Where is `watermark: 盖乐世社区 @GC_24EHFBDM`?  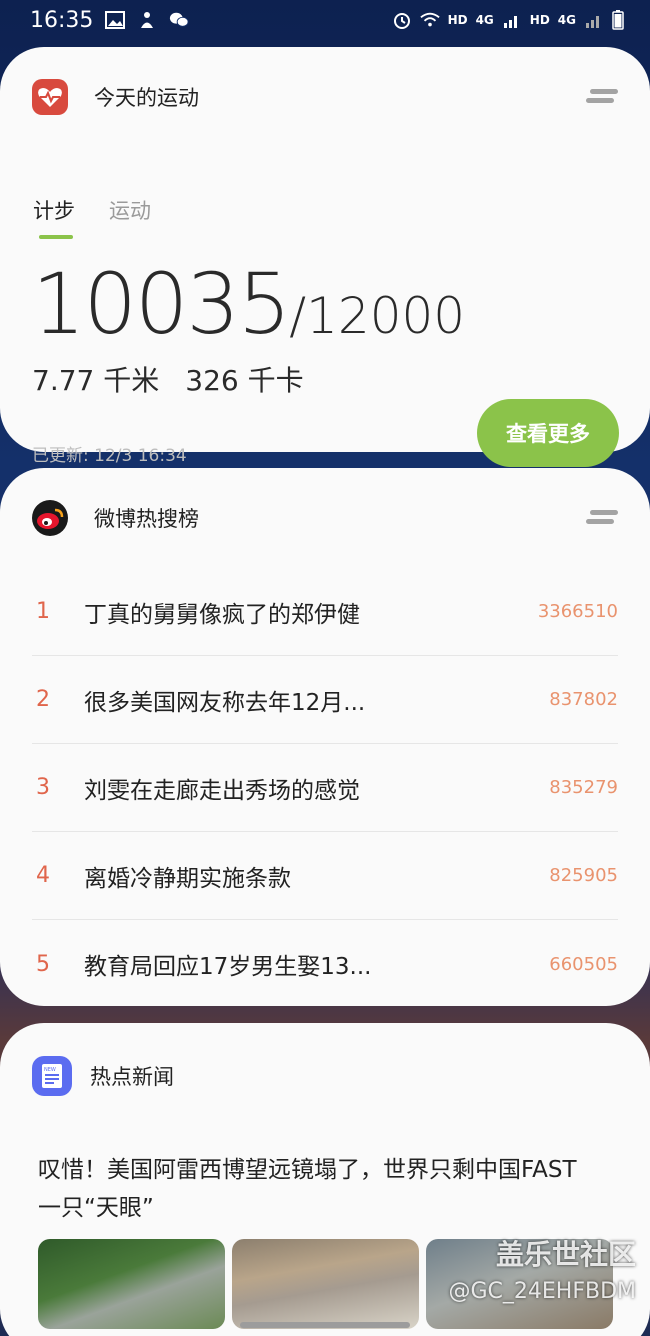 watermark: 盖乐世社区 @GC_24EHFBDM is located at coordinates (542, 1268).